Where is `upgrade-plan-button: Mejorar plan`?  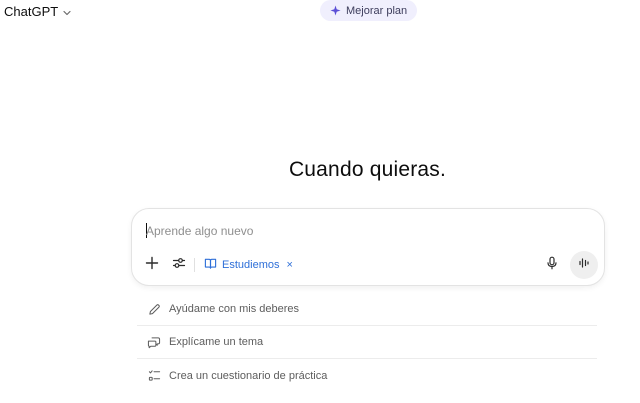 upgrade-plan-button: Mejorar plan is located at coordinates (369, 10).